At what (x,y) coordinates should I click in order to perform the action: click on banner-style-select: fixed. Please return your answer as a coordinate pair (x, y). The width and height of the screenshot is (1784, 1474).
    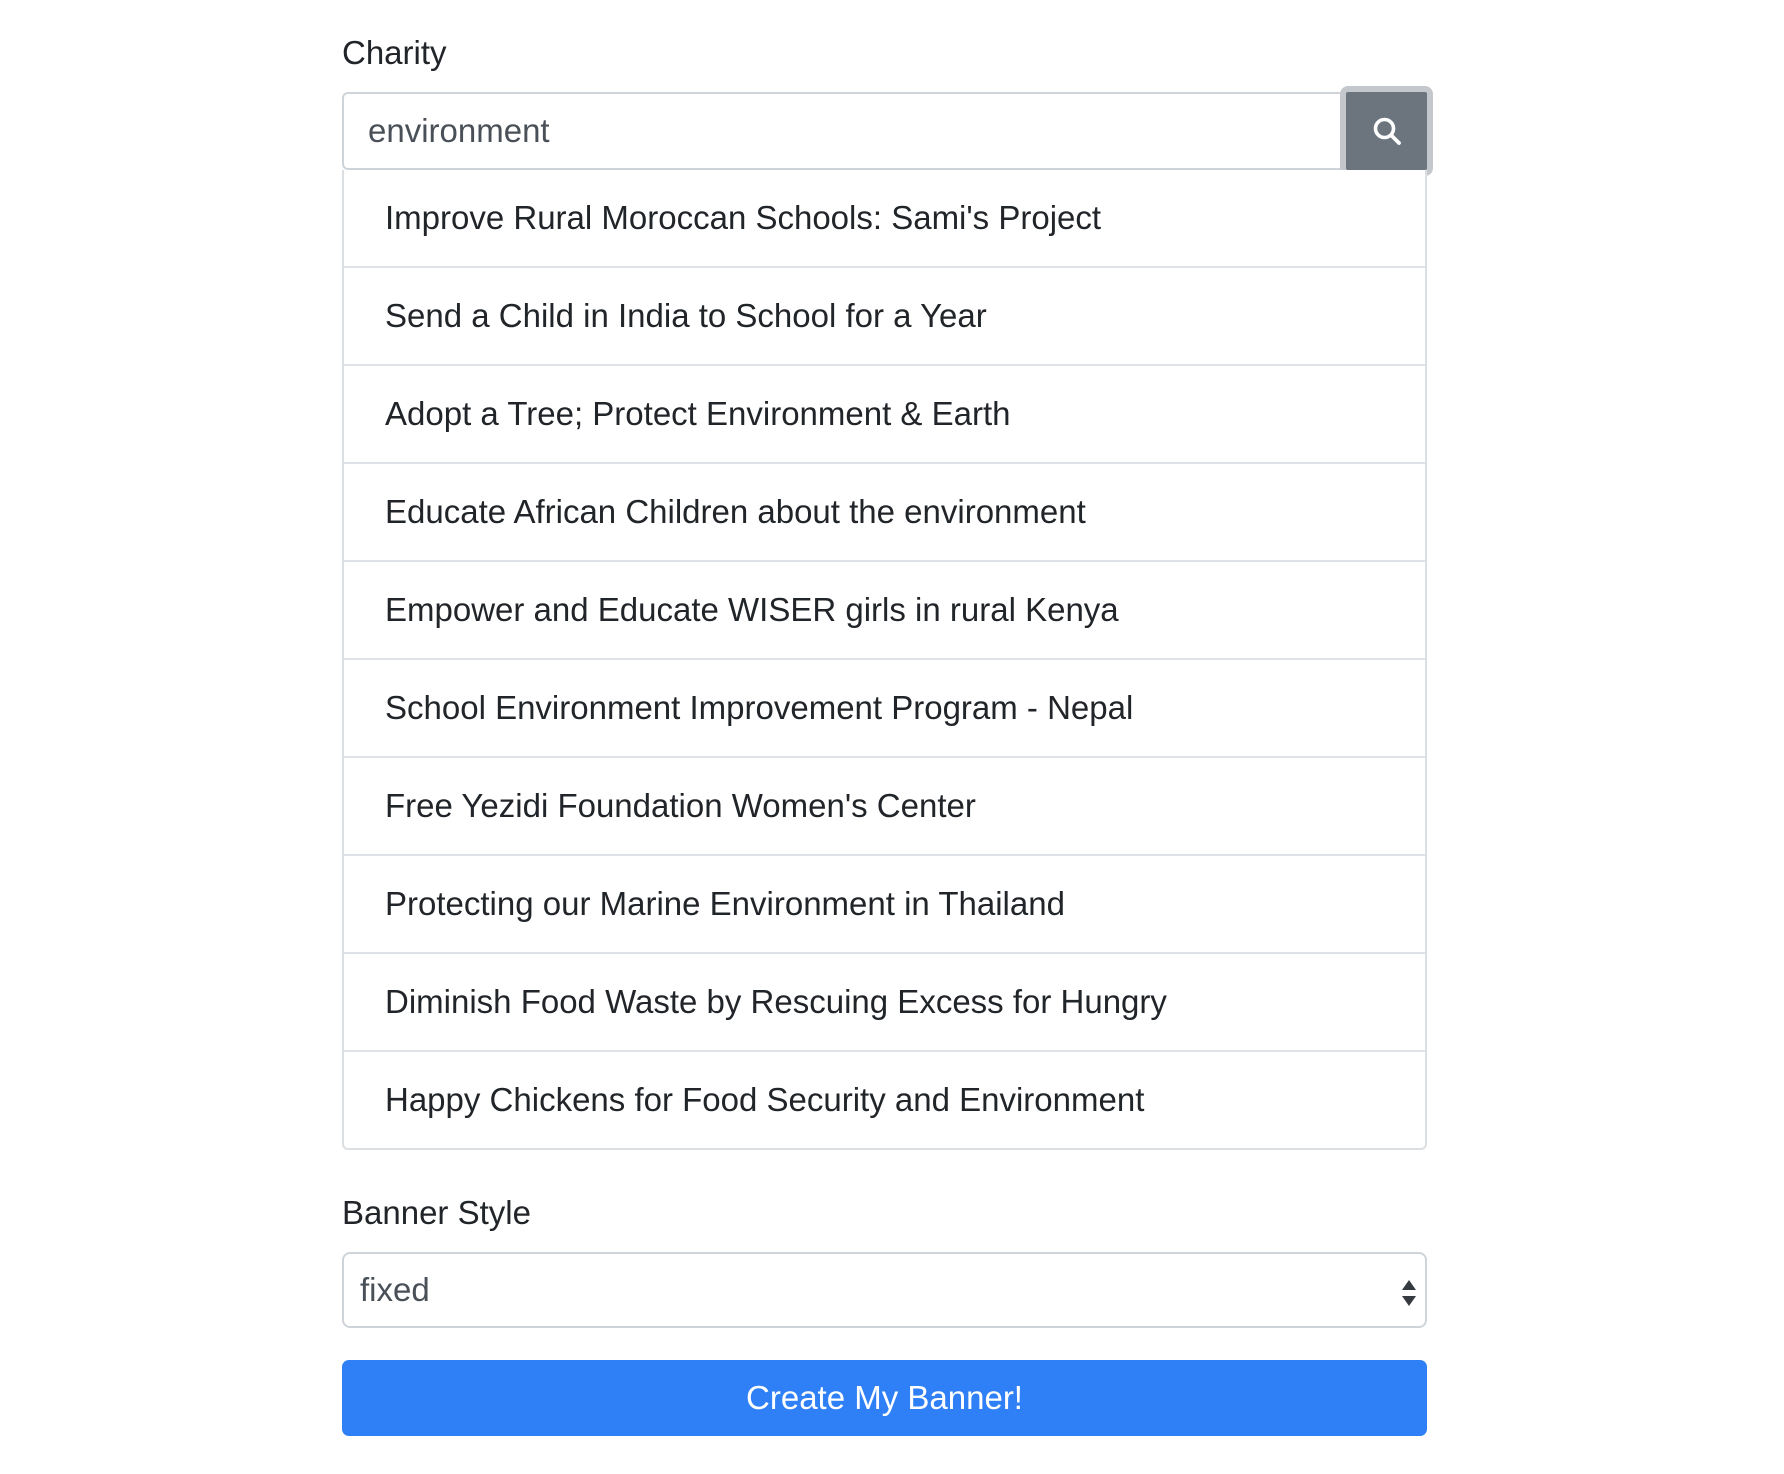
    Looking at the image, I should click on (884, 1290).